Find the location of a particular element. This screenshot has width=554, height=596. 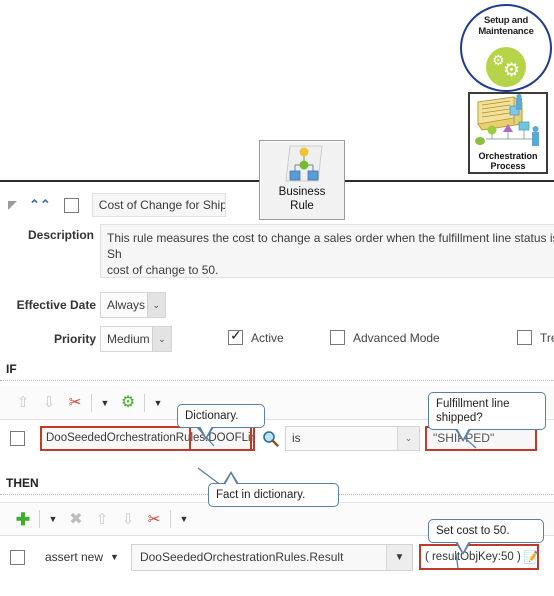

active-checkbox is located at coordinates (235, 336).